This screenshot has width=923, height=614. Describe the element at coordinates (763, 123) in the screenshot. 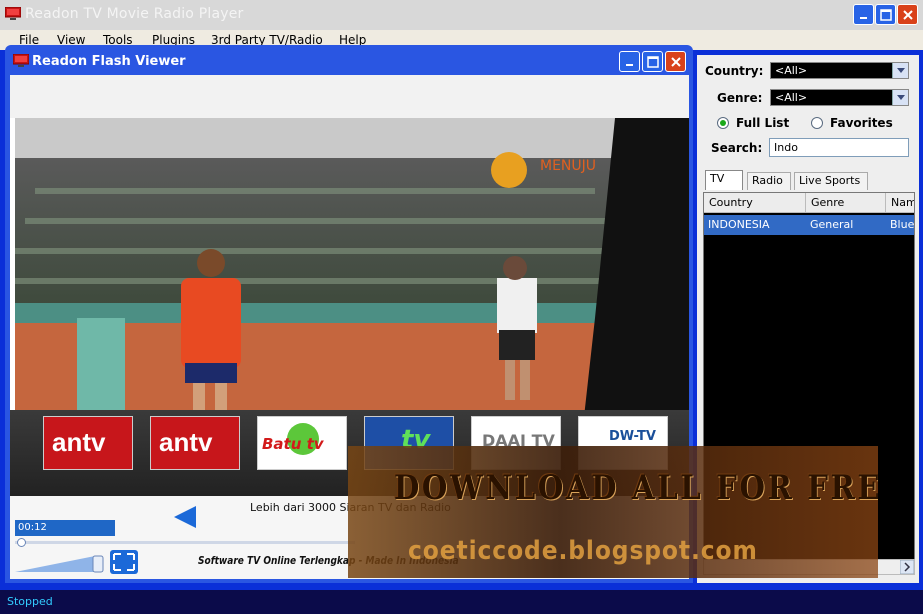

I see `full-list-label: Full List` at that location.